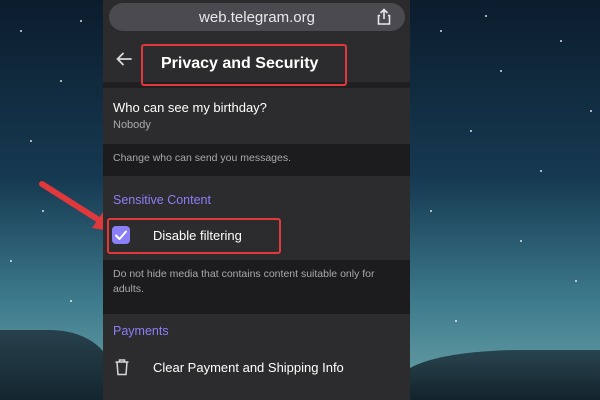  Describe the element at coordinates (256, 357) in the screenshot. I see `payments-section: Payments` at that location.